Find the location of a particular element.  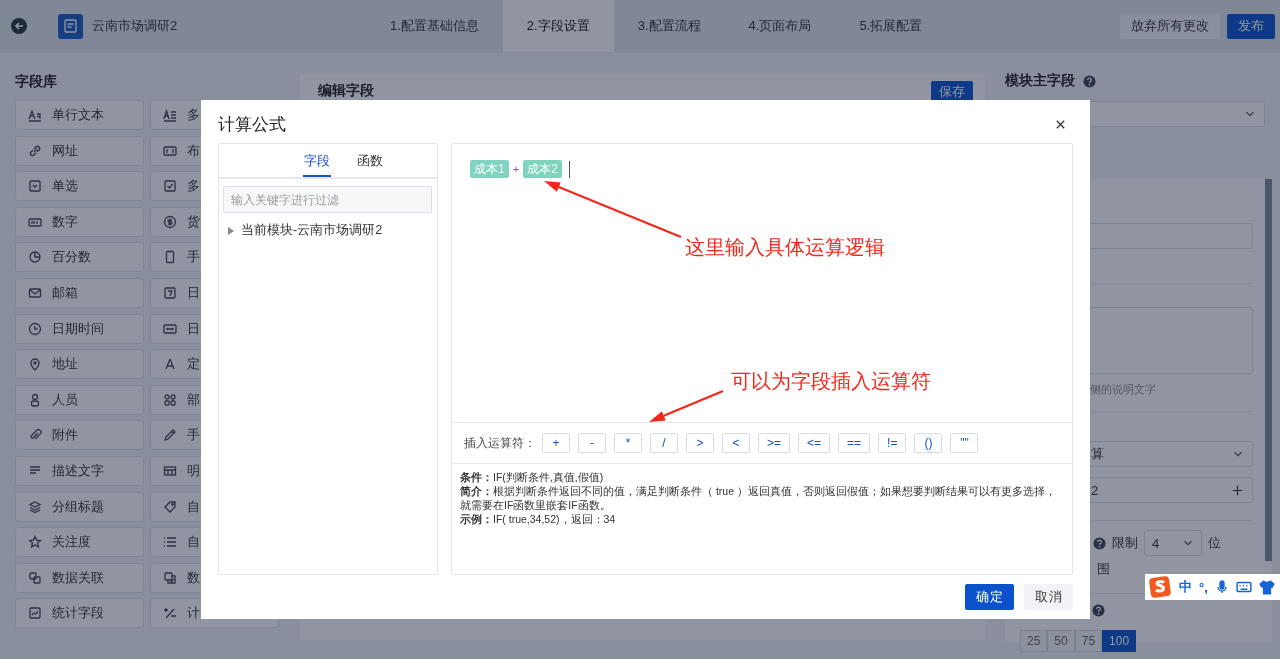

operators-label: 插入运算符： is located at coordinates (500, 443).